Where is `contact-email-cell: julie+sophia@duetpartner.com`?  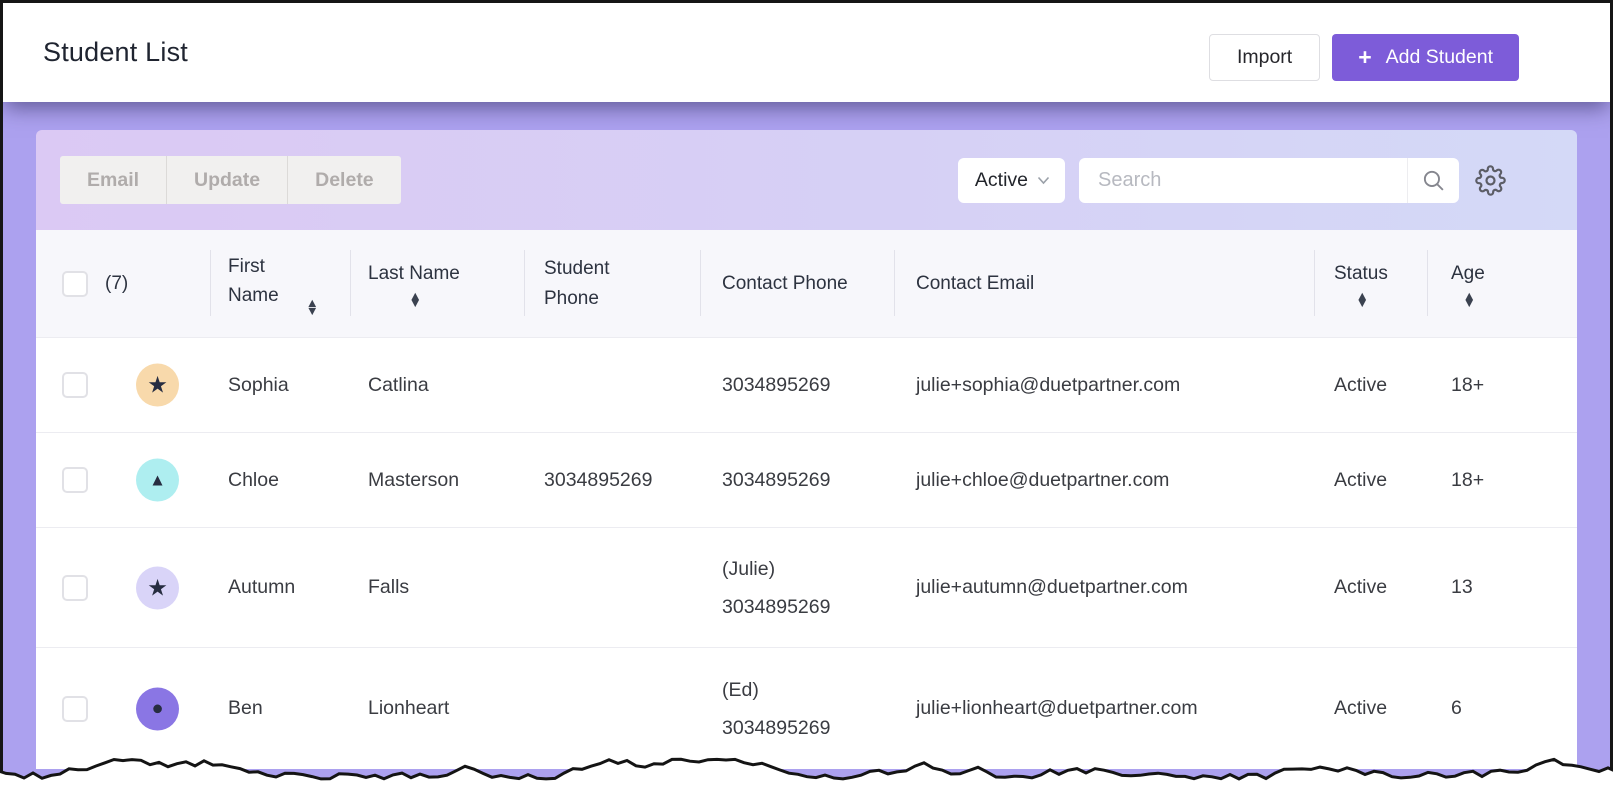
contact-email-cell: julie+sophia@duetpartner.com is located at coordinates (1048, 384).